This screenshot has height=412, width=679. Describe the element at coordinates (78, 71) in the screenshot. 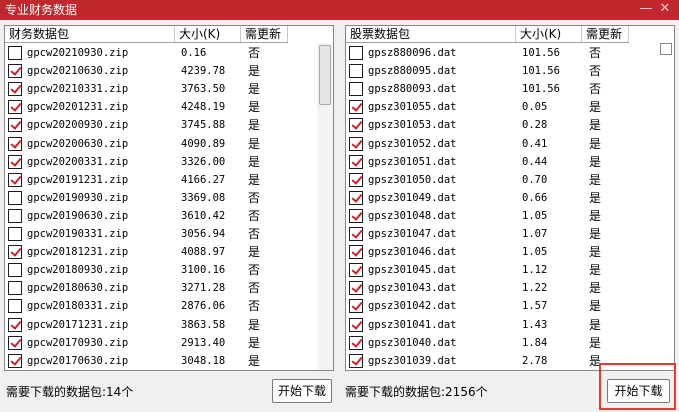

I see `file-name: gpcw20210630.zip` at that location.